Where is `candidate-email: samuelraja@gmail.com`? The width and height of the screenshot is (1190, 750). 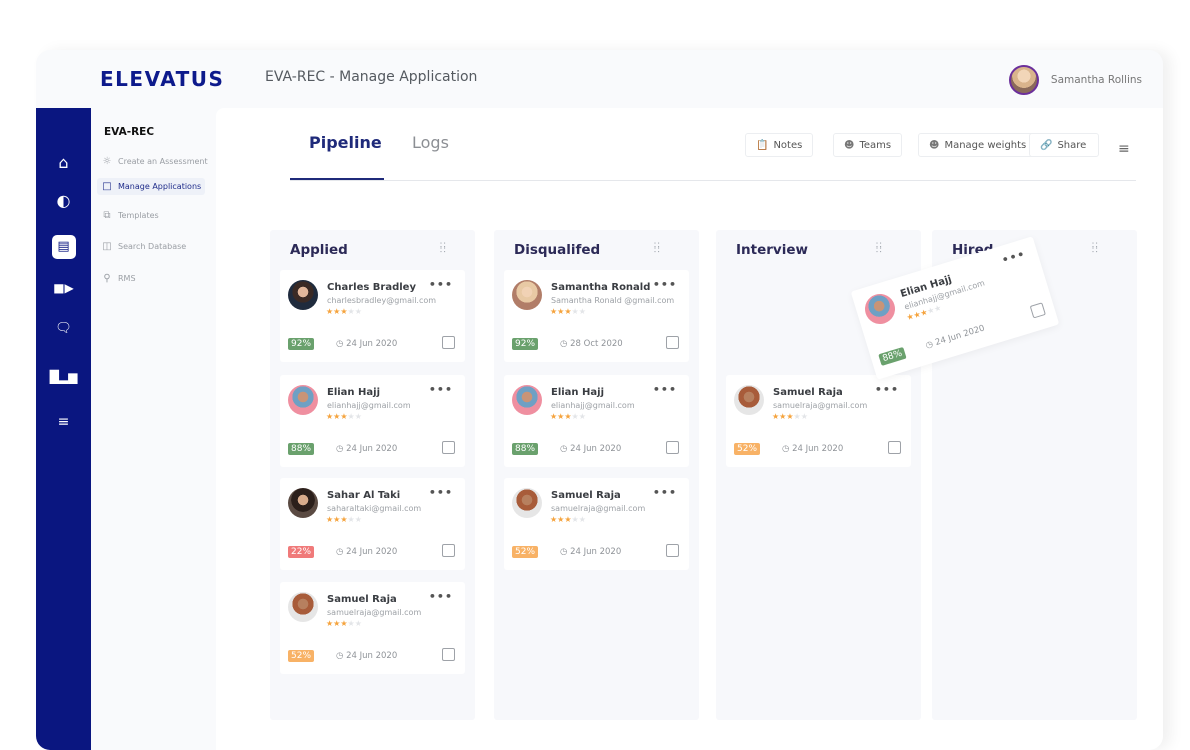
candidate-email: samuelraja@gmail.com is located at coordinates (820, 405).